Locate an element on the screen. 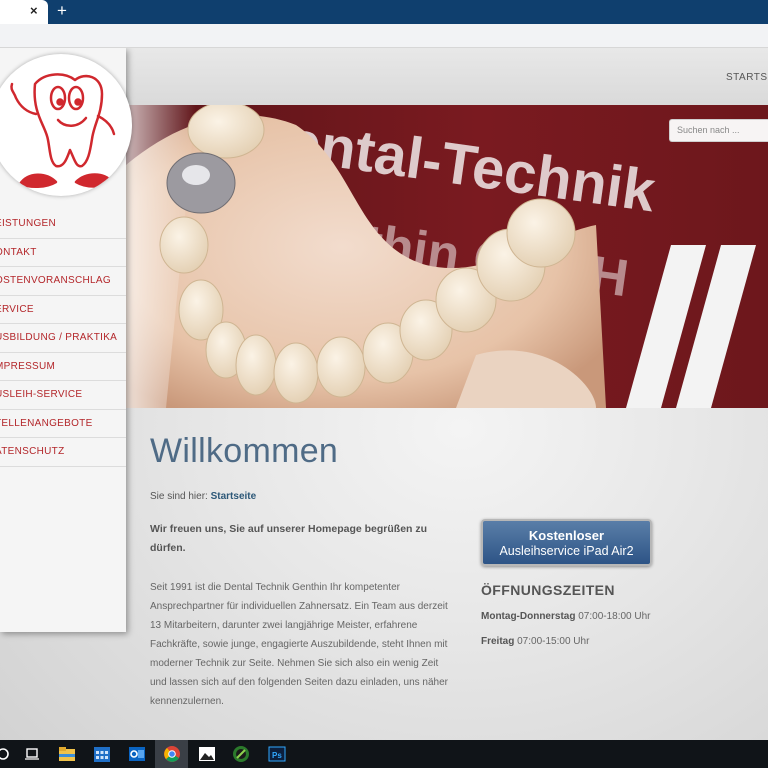 This screenshot has height=768, width=768. file-explorer-icon is located at coordinates (67, 754).